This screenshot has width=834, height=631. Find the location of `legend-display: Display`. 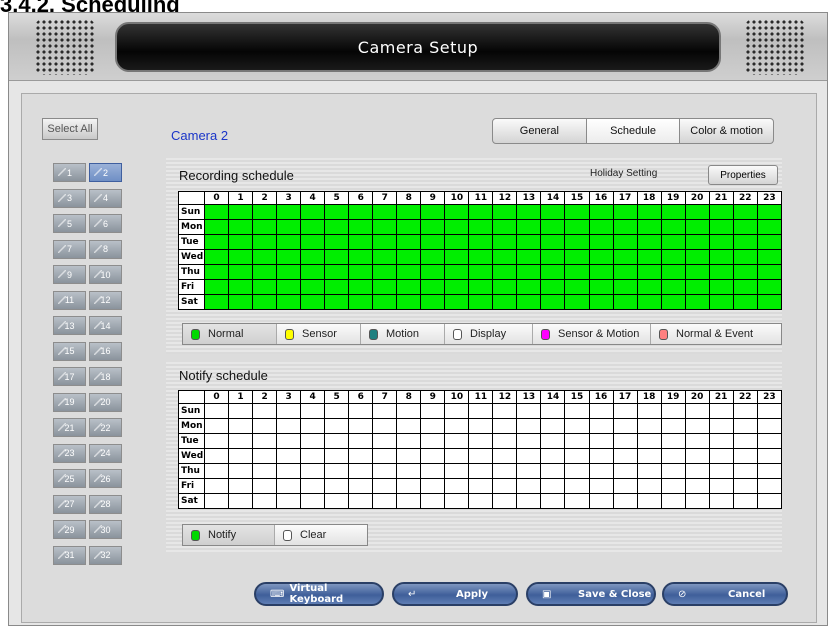

legend-display: Display is located at coordinates (489, 334).